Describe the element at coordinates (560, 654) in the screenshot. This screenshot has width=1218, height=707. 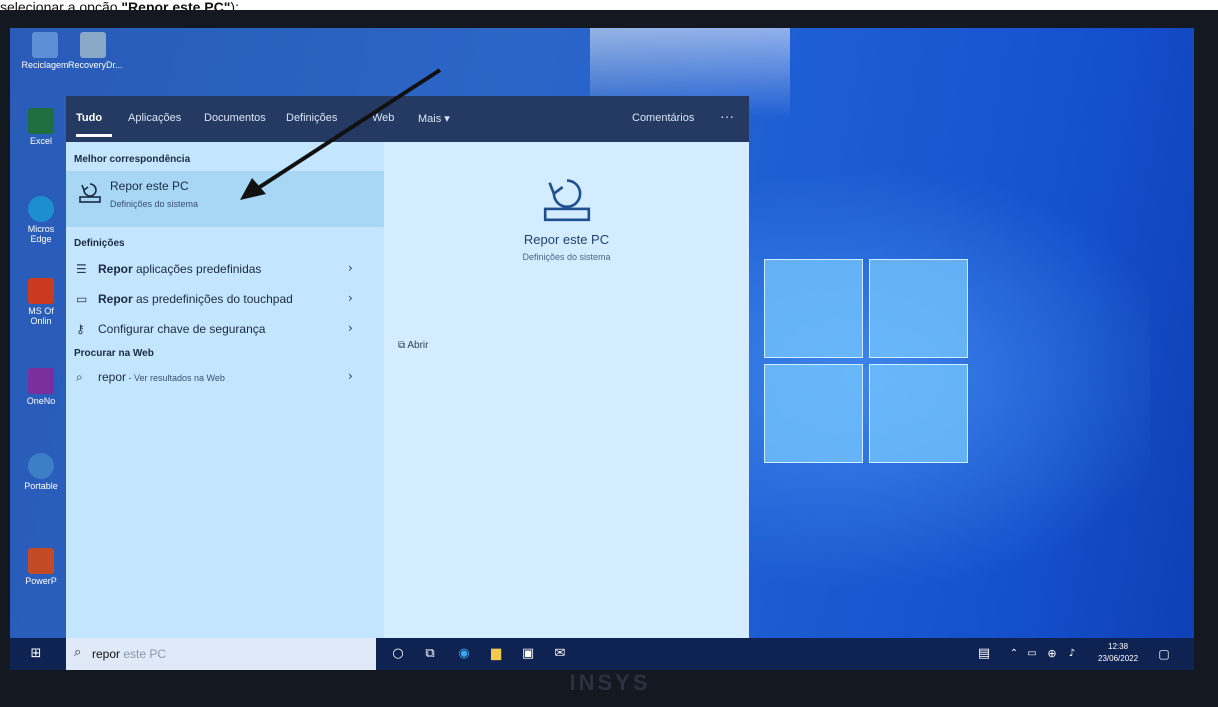
I see `mail-icon: ✉` at that location.